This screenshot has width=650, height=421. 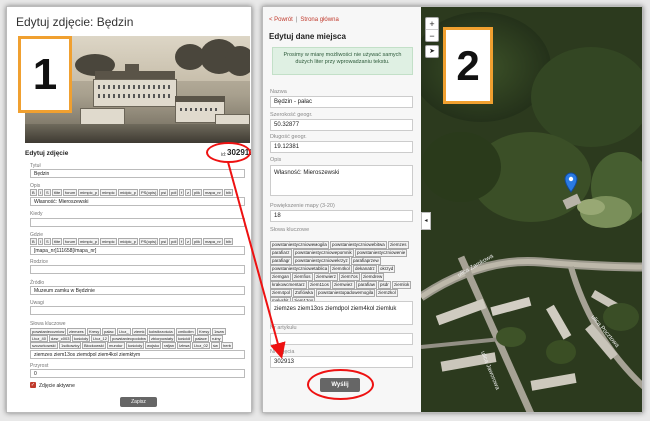 I want to click on keyword-tag: mundur, so click(x=116, y=345).